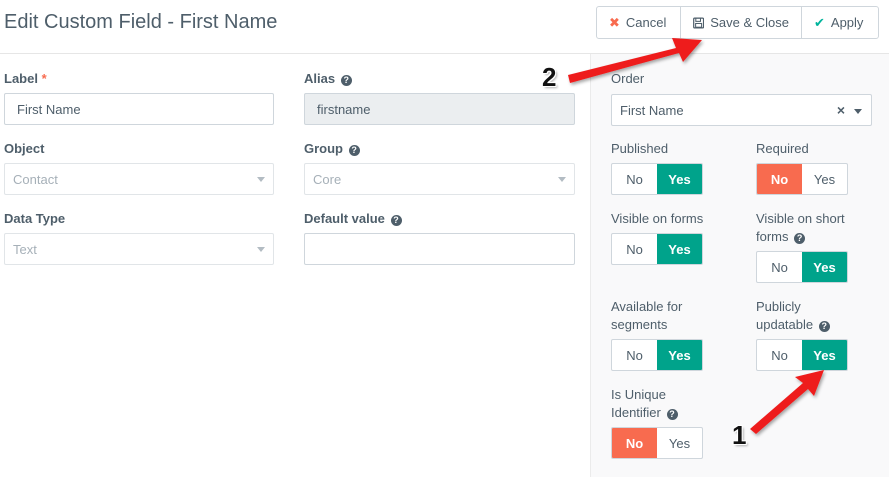 The image size is (889, 477). Describe the element at coordinates (35, 179) in the screenshot. I see `object-select-value: Contact` at that location.